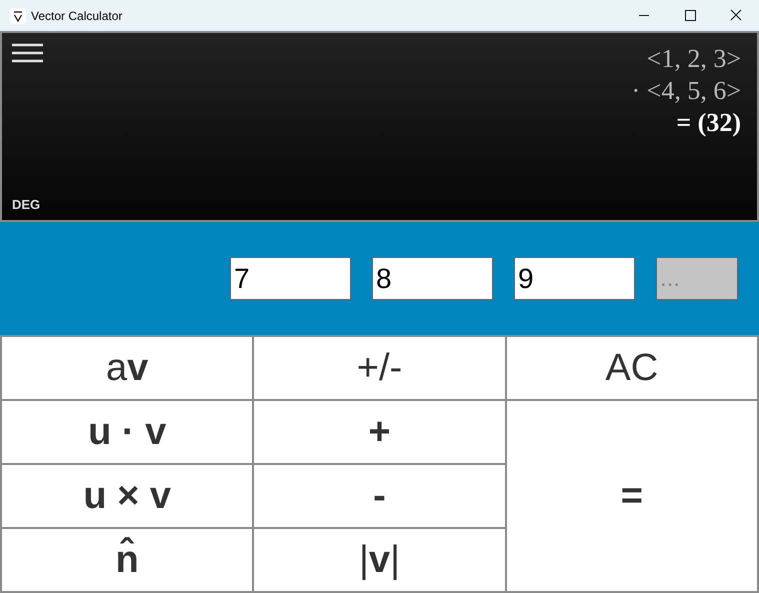 The width and height of the screenshot is (759, 593). What do you see at coordinates (708, 123) in the screenshot?
I see `result-text: = (32)` at bounding box center [708, 123].